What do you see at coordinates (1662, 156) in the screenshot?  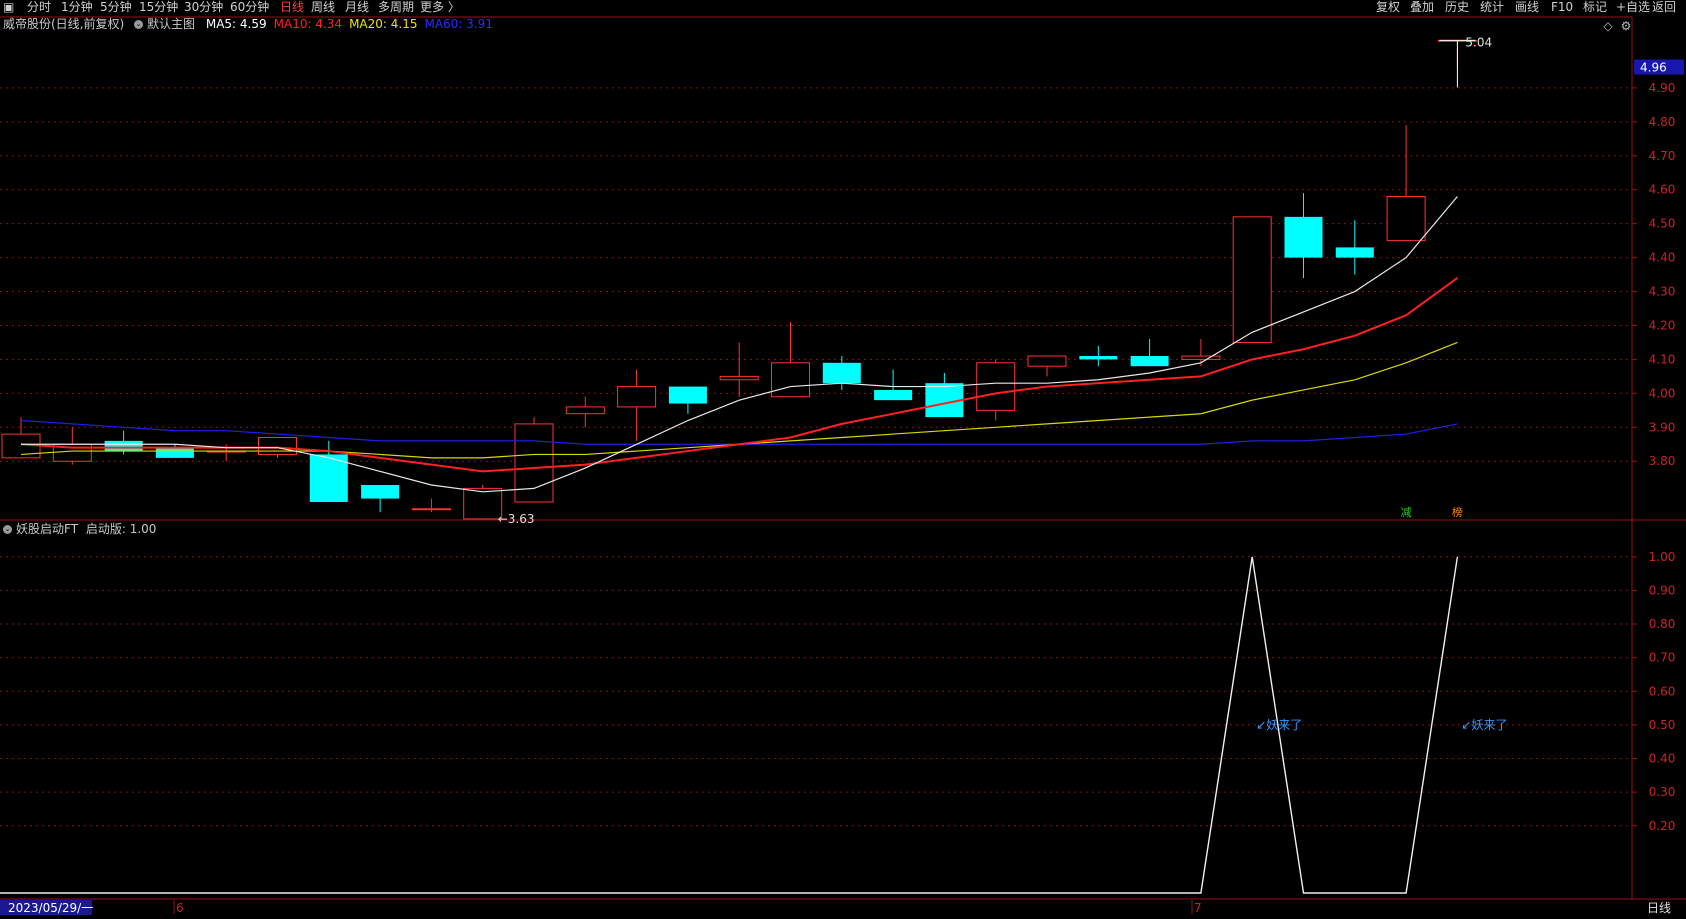 I see `price-tick-label: 4.70` at bounding box center [1662, 156].